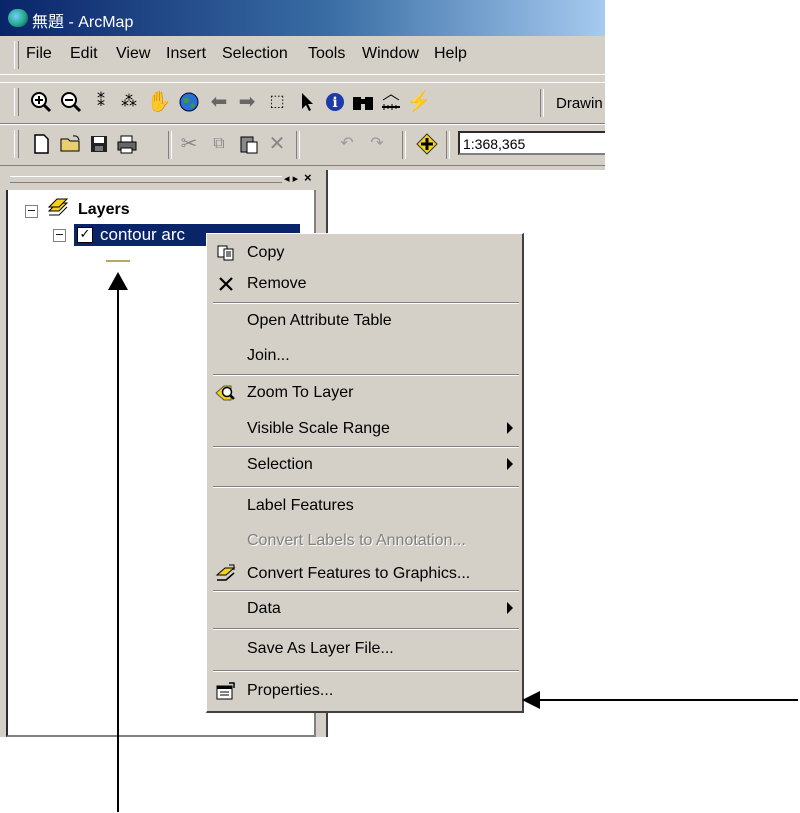 The image size is (800, 813). Describe the element at coordinates (391, 102) in the screenshot. I see `measure-icon` at that location.